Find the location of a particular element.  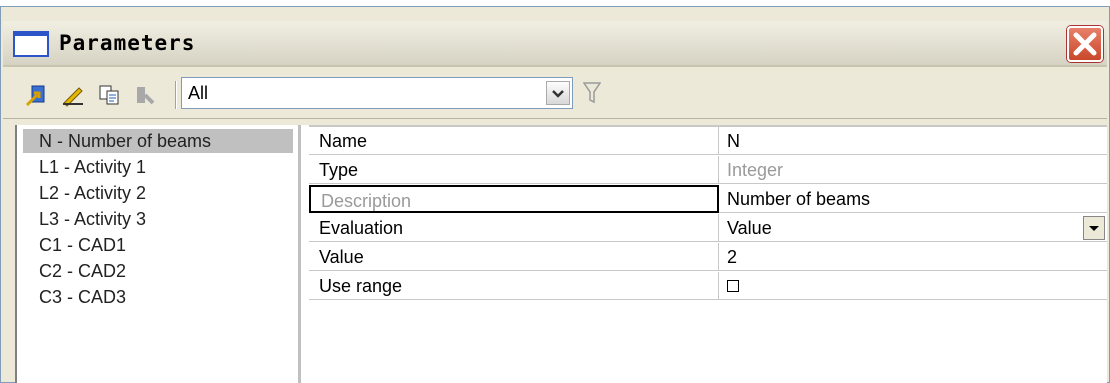

close-button is located at coordinates (1085, 44).